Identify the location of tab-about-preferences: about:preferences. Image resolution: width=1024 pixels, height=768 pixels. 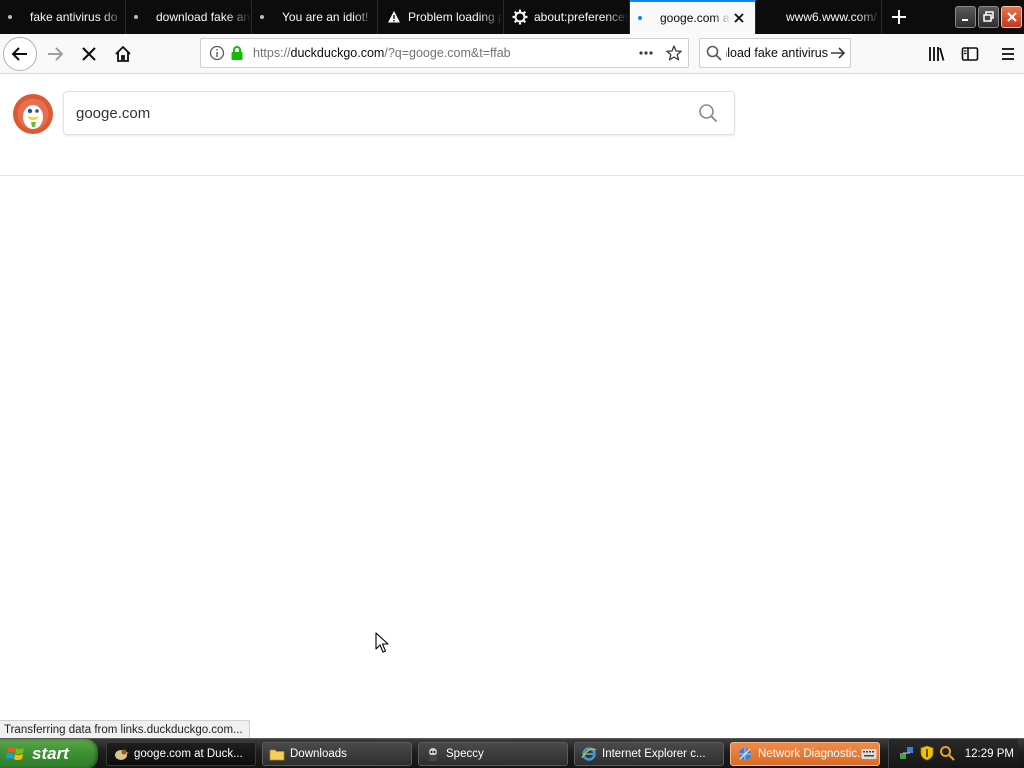
(567, 17).